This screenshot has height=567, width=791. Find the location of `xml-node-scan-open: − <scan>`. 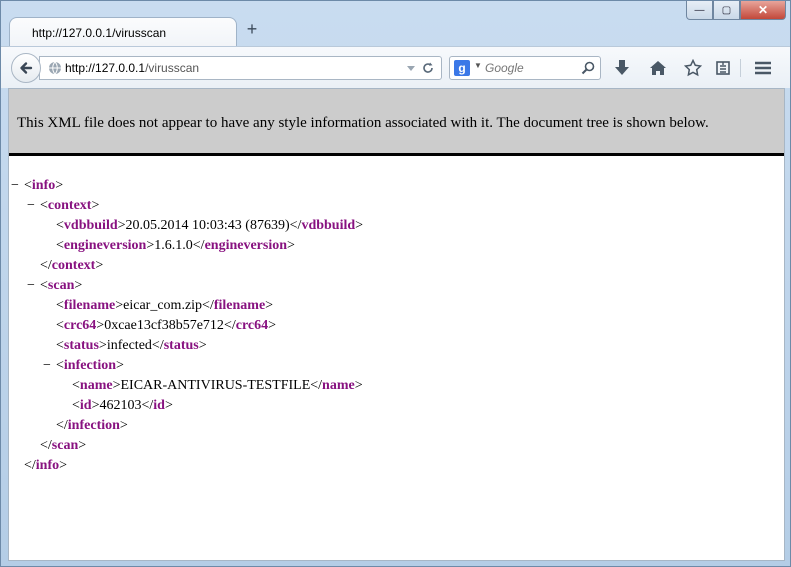

xml-node-scan-open: − <scan> is located at coordinates (54, 286).